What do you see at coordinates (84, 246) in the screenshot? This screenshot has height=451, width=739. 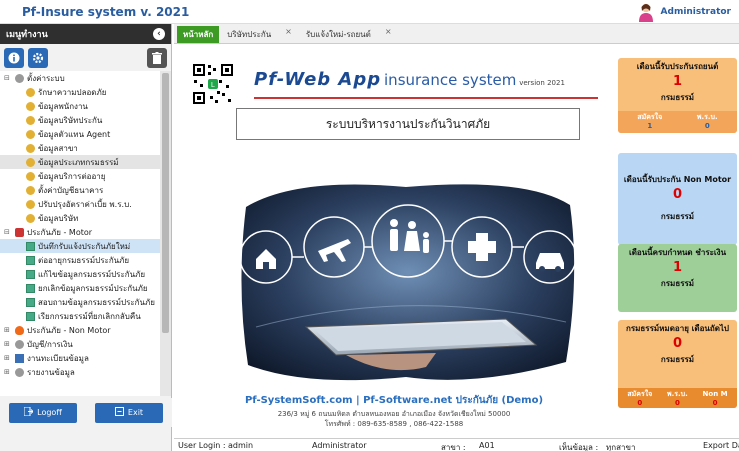 I see `tree-item-label: บันทึกรับแจ้งประกันภัยใหม่` at bounding box center [84, 246].